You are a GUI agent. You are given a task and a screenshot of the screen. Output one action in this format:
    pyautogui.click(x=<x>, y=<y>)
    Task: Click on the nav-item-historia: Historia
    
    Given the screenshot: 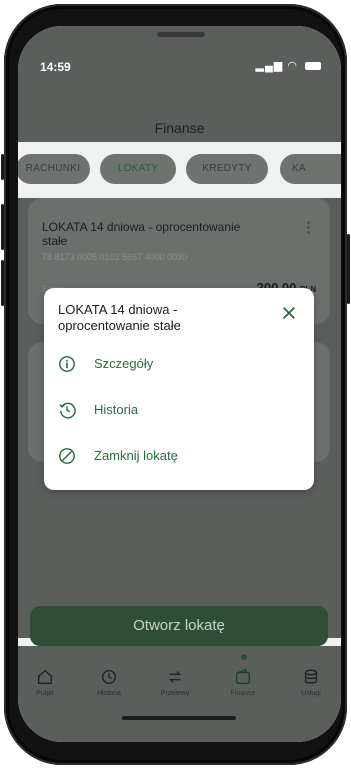 What is the action you would take?
    pyautogui.click(x=109, y=682)
    